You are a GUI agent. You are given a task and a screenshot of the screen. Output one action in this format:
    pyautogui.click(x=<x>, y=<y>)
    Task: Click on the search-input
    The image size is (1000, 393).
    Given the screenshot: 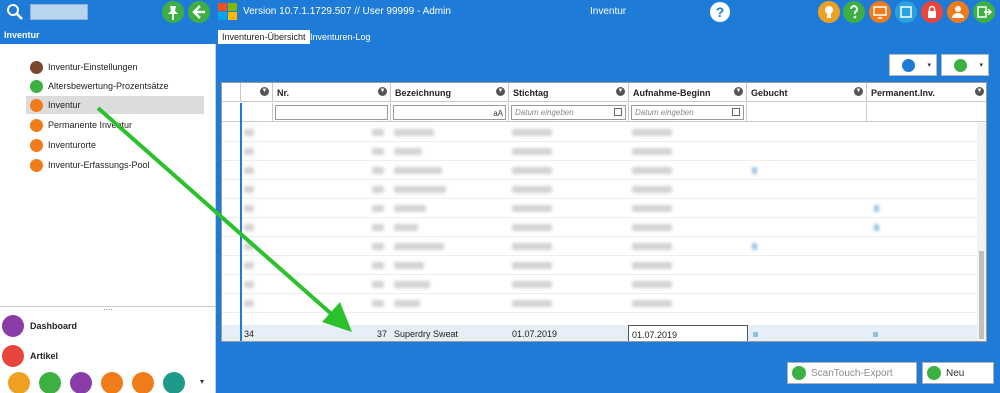 What is the action you would take?
    pyautogui.click(x=59, y=12)
    